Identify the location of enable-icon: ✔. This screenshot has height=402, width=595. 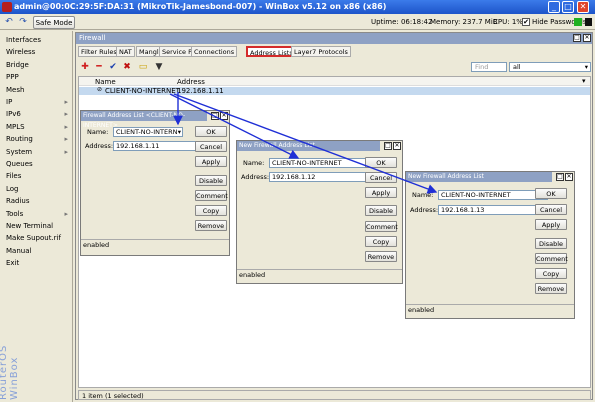
(113, 67).